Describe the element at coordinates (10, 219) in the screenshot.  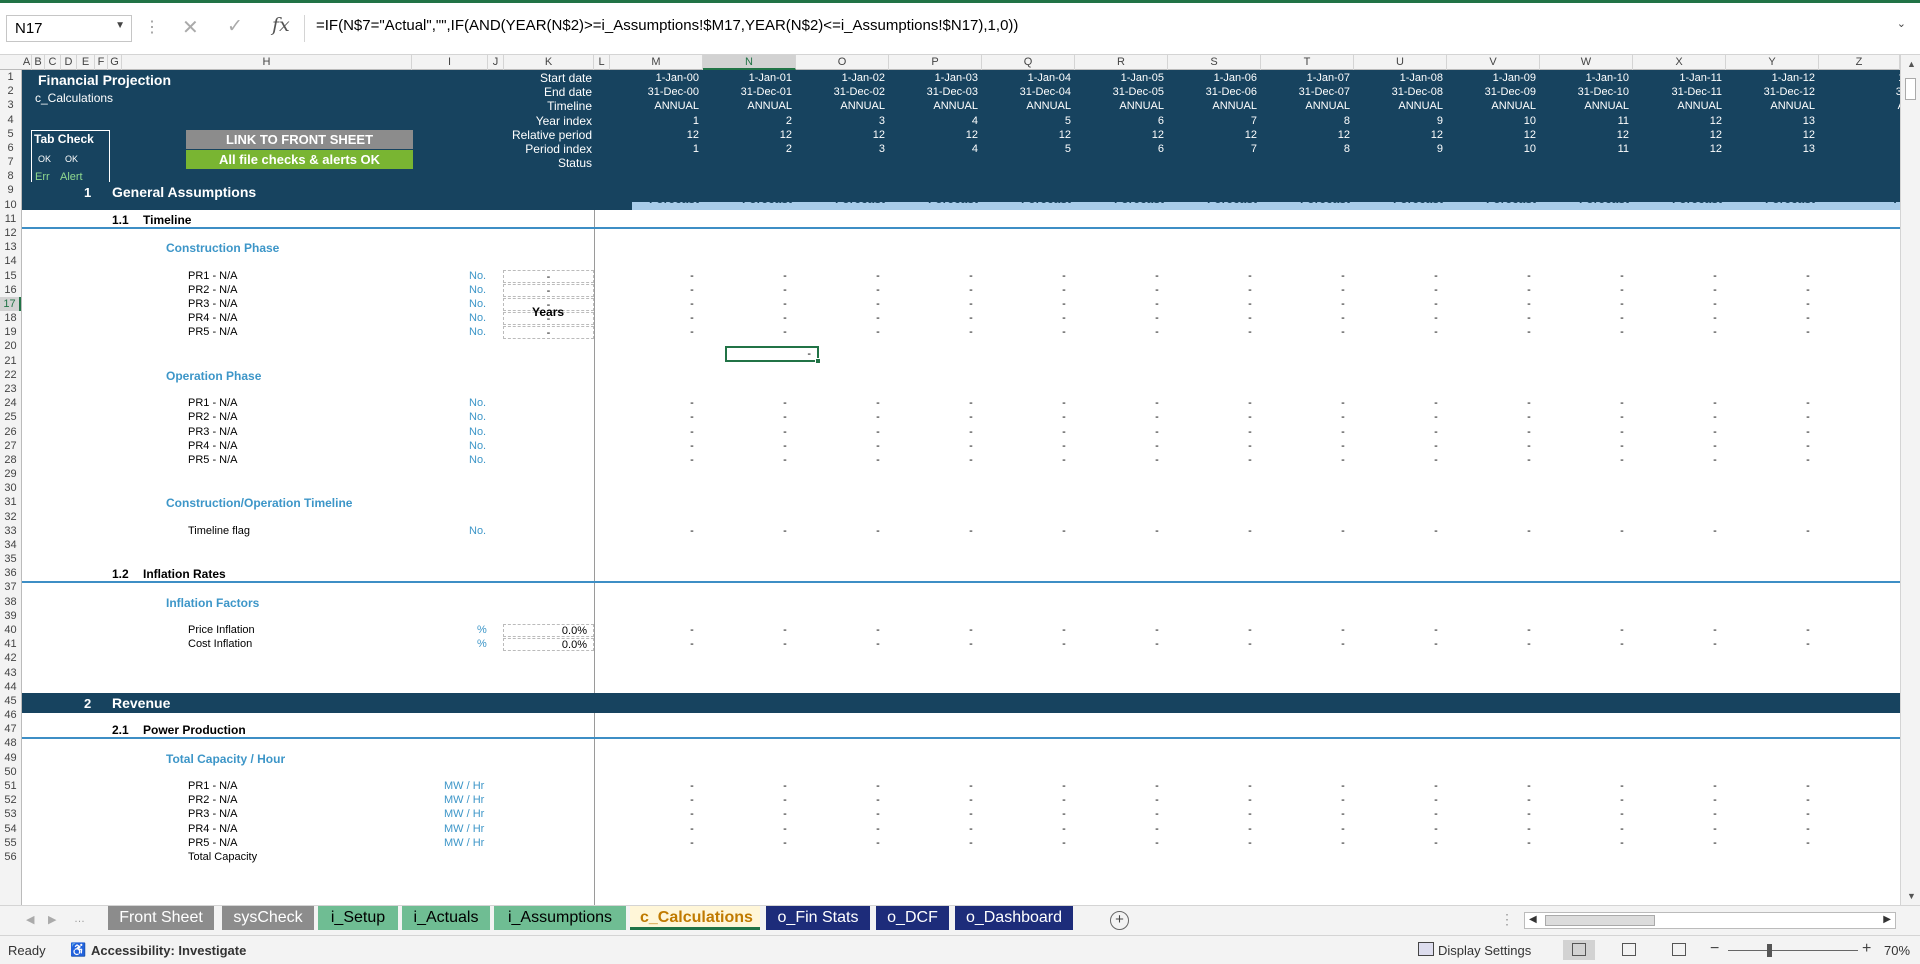
I see `row-header: 11` at that location.